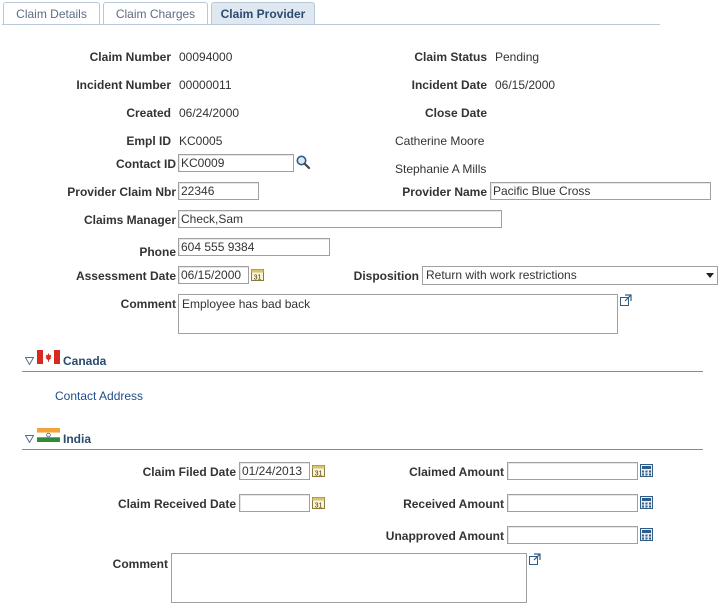 The image size is (725, 608). I want to click on contact-name: Stephanie A Mills, so click(441, 169).